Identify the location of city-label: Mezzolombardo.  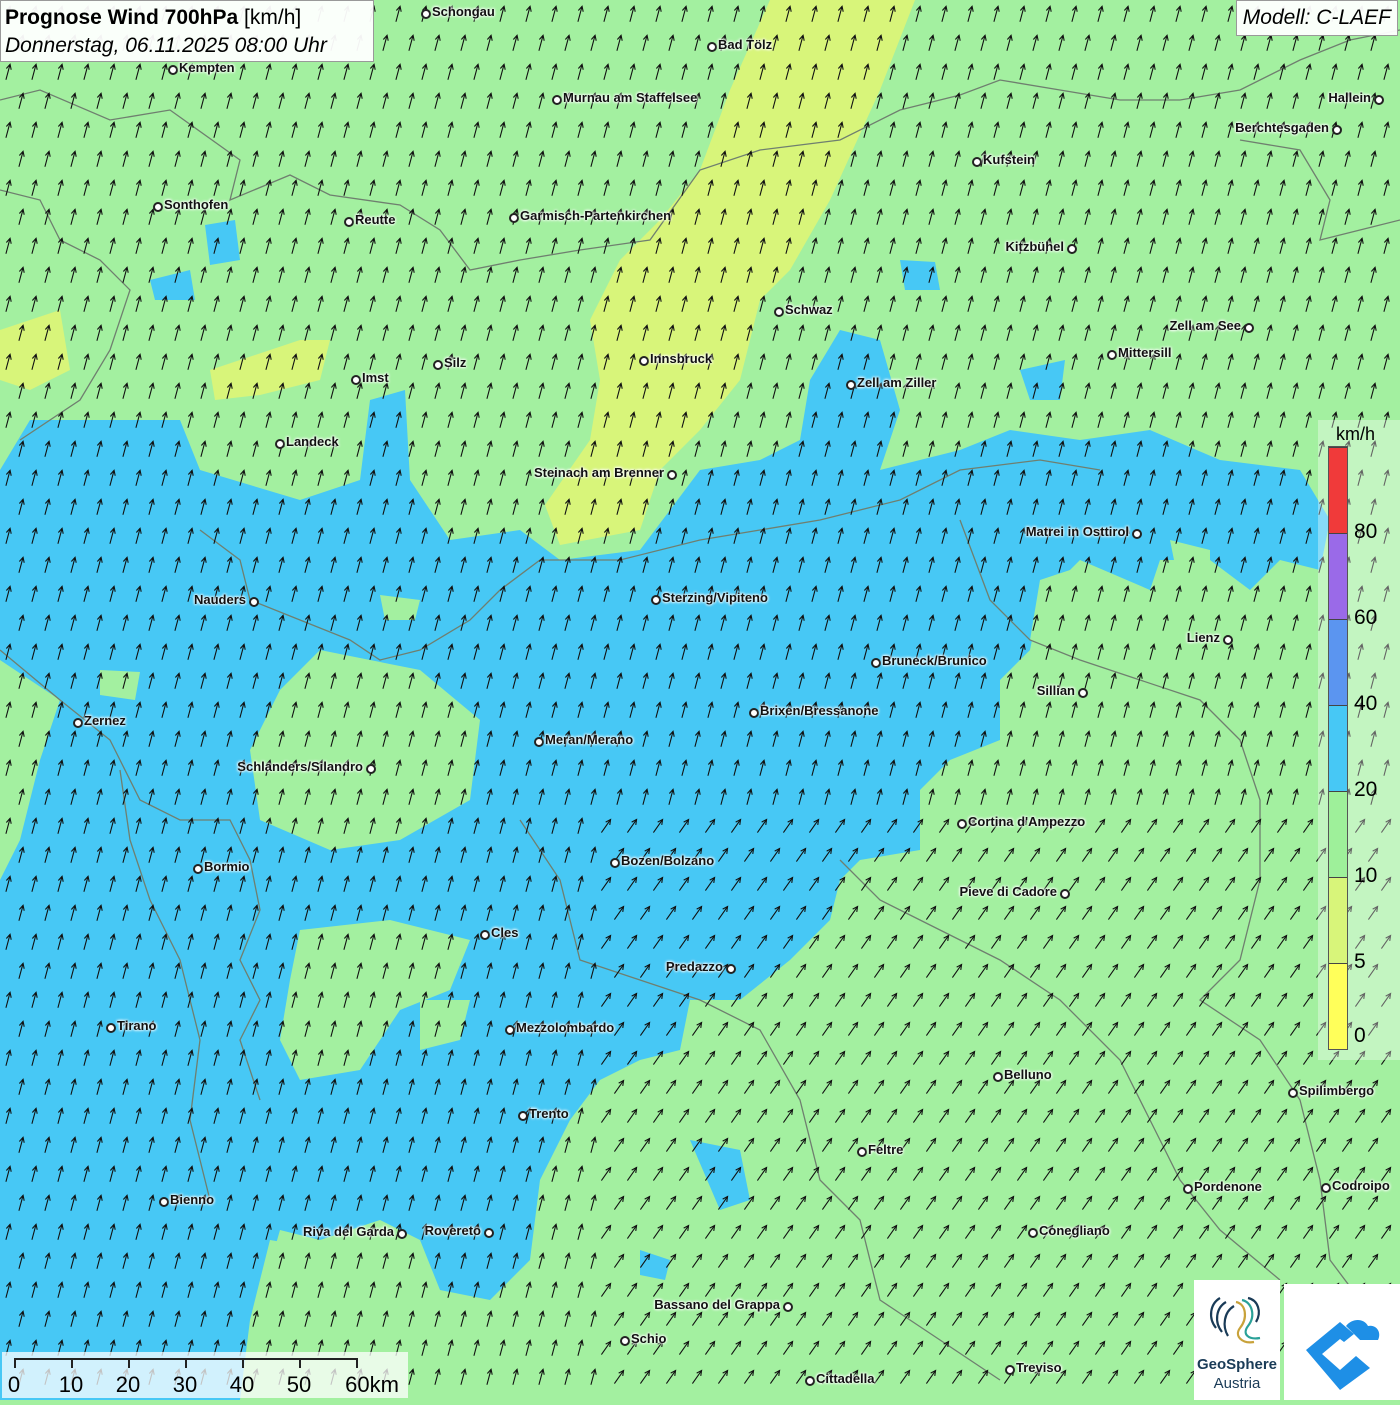
(565, 1027).